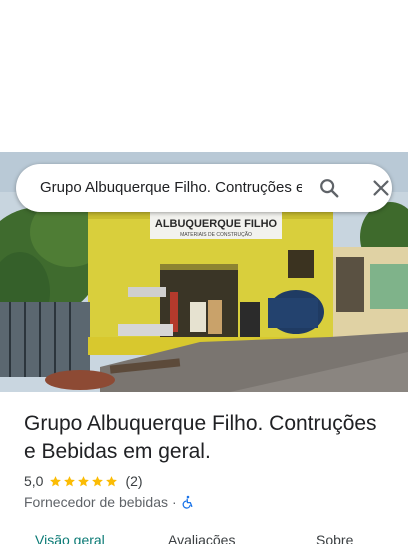 Image resolution: width=408 pixels, height=544 pixels. I want to click on star-rating, so click(84, 481).